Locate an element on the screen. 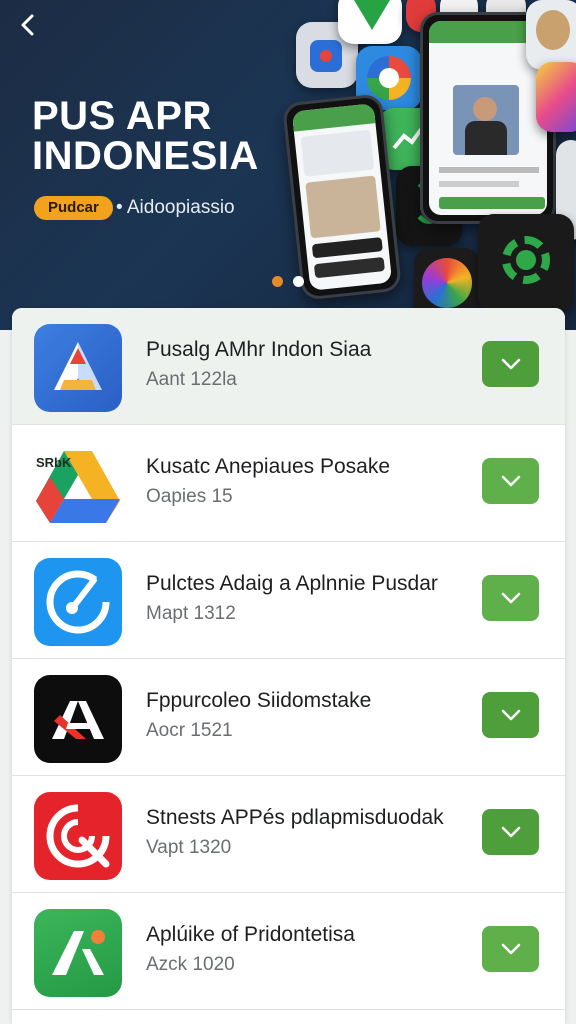 This screenshot has width=576, height=1024. app-name: Pulctes Adaig a Aplnnie Pusdar is located at coordinates (292, 583).